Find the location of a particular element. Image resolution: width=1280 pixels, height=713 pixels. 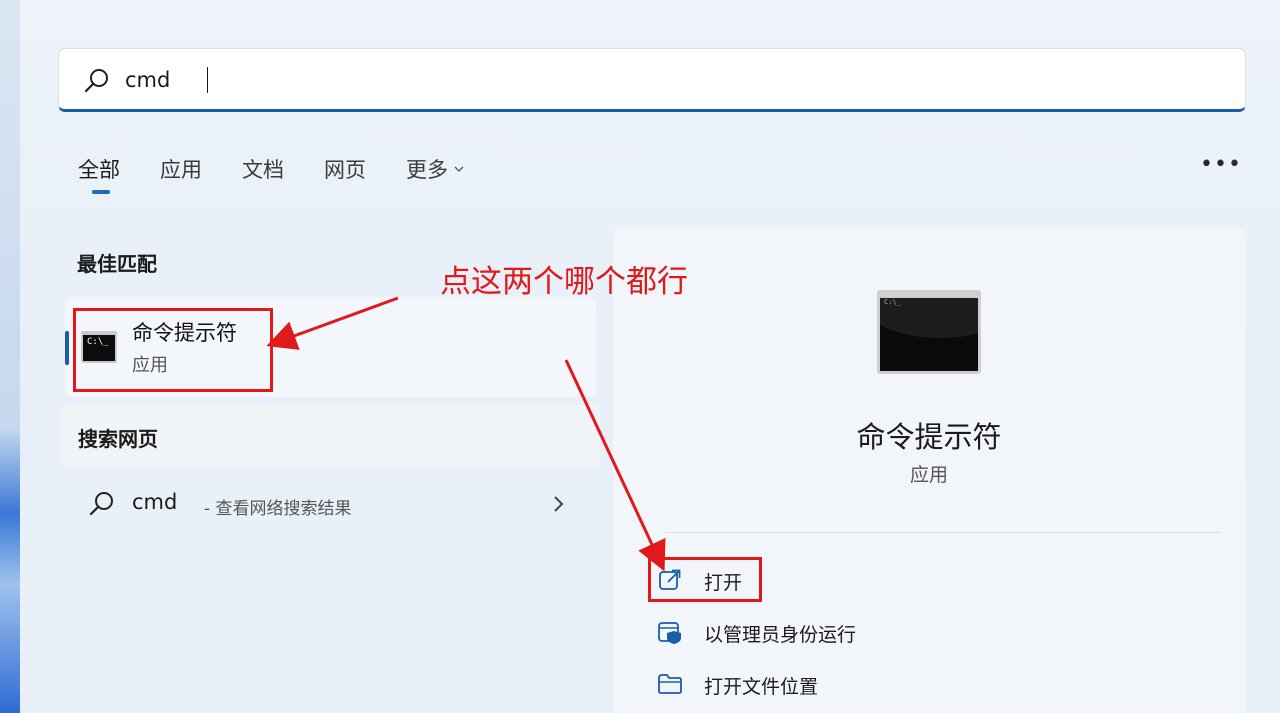

web-result-description: - 查看网络搜索结果 is located at coordinates (278, 509).